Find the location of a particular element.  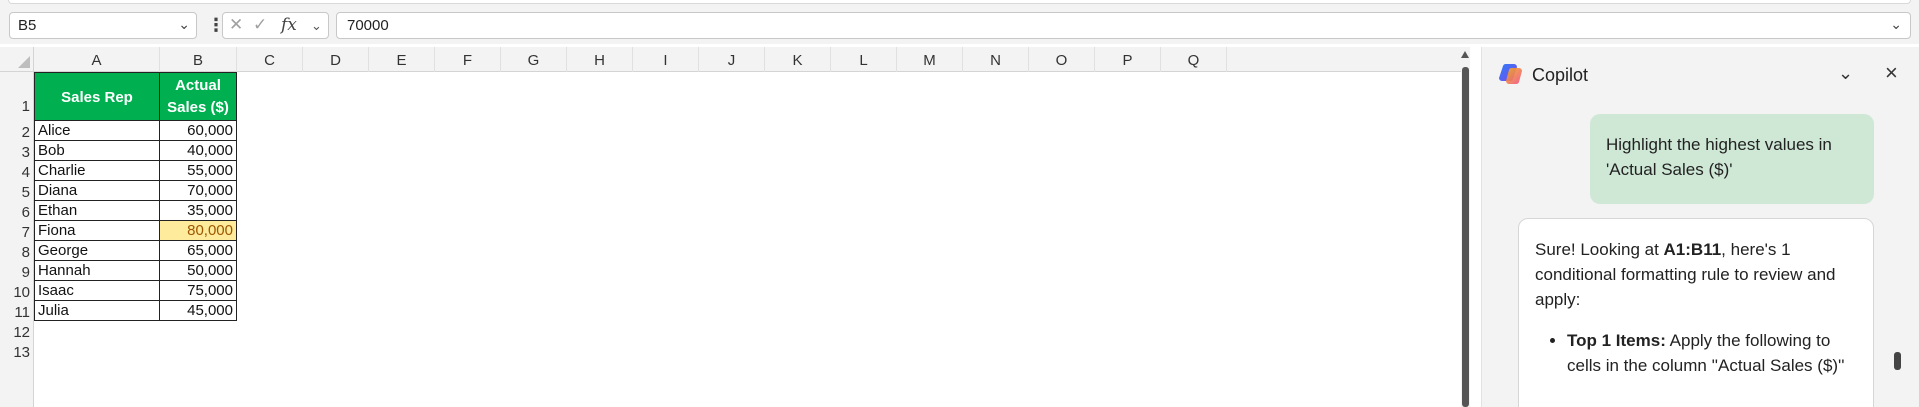

column-header-p: P is located at coordinates (1128, 59).